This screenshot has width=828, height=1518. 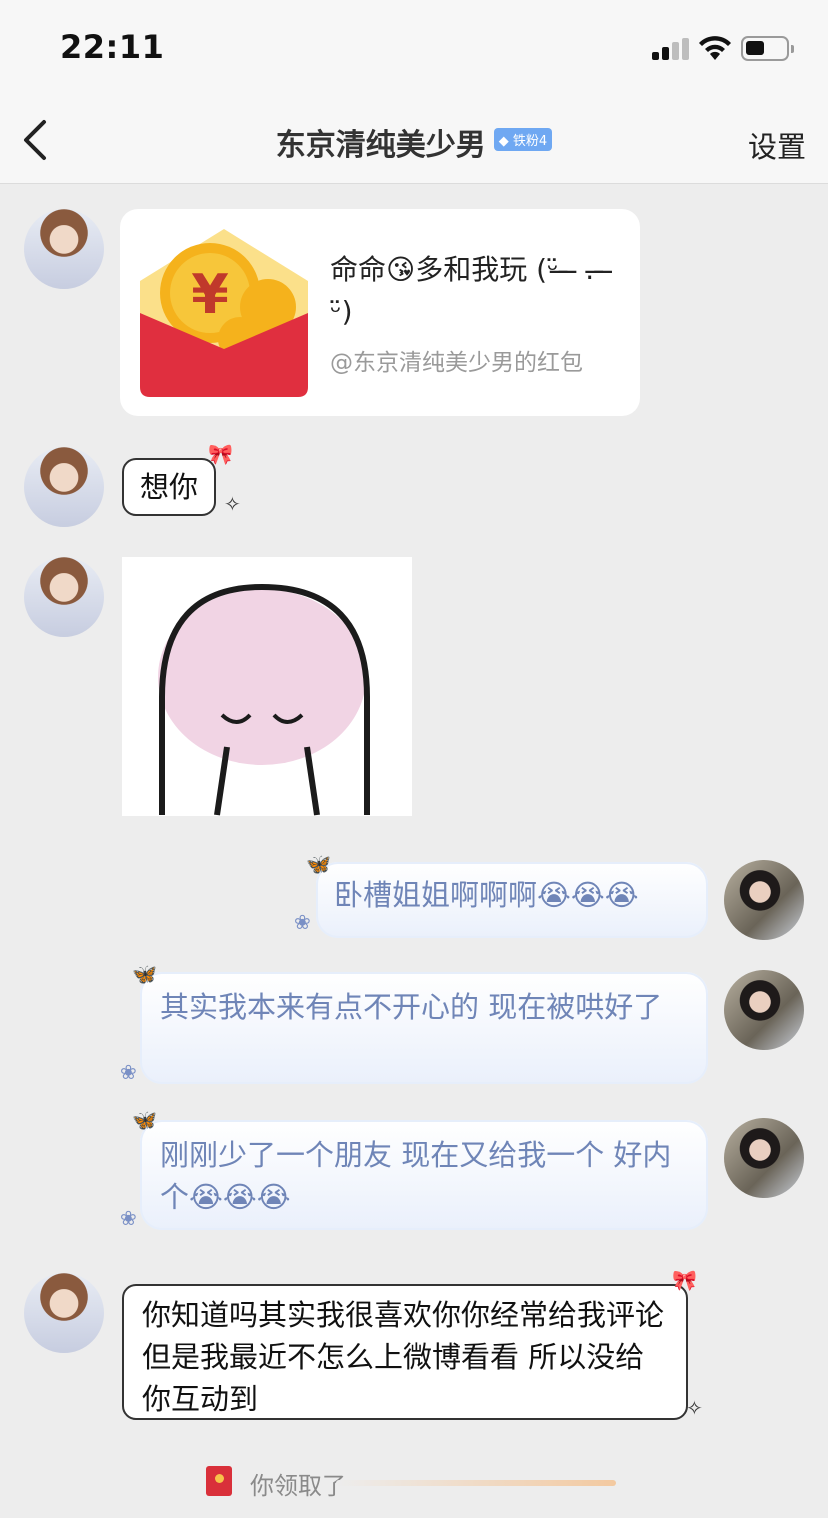 What do you see at coordinates (767, 48) in the screenshot?
I see `battery-icon` at bounding box center [767, 48].